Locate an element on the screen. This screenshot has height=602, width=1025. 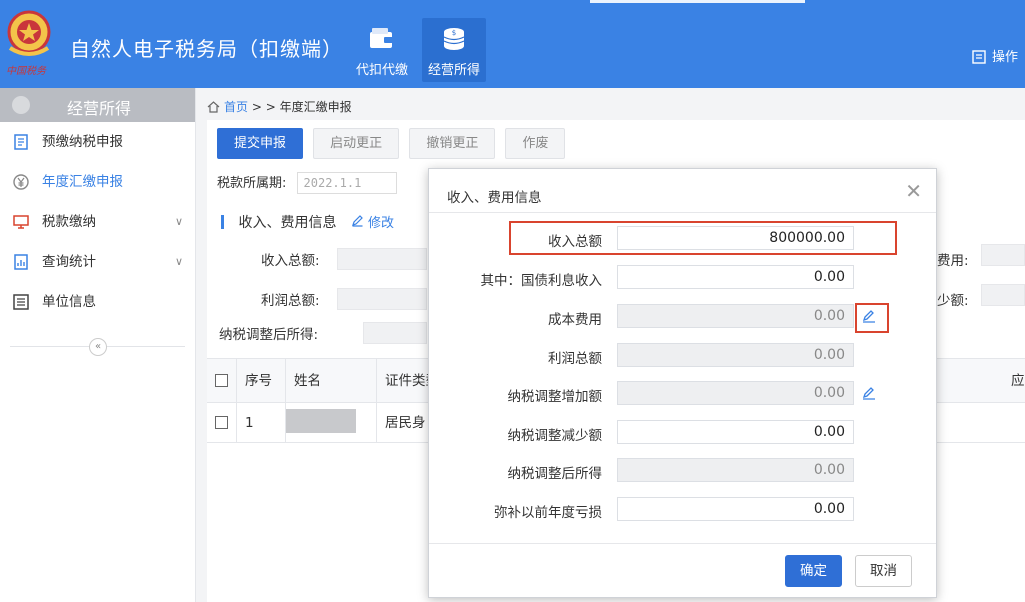
ops-menu: 操作 is located at coordinates (995, 55).